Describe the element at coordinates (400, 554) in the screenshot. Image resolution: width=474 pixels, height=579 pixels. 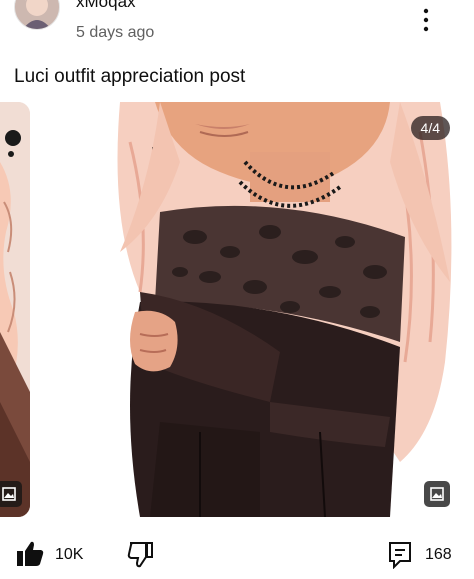
I see `comment-icon` at that location.